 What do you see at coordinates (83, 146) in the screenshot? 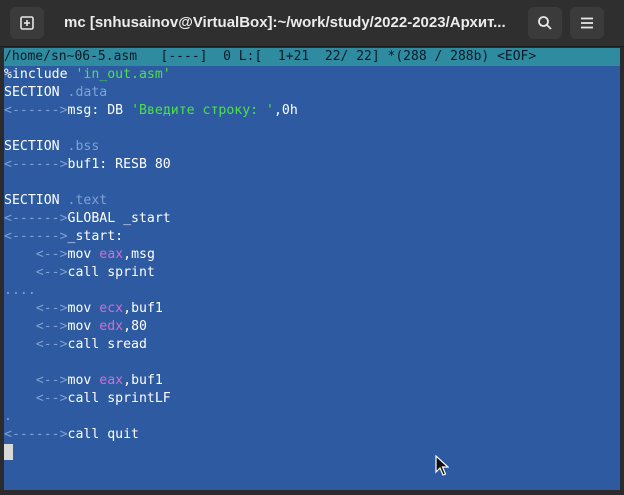
I see `code-token: .bss` at bounding box center [83, 146].